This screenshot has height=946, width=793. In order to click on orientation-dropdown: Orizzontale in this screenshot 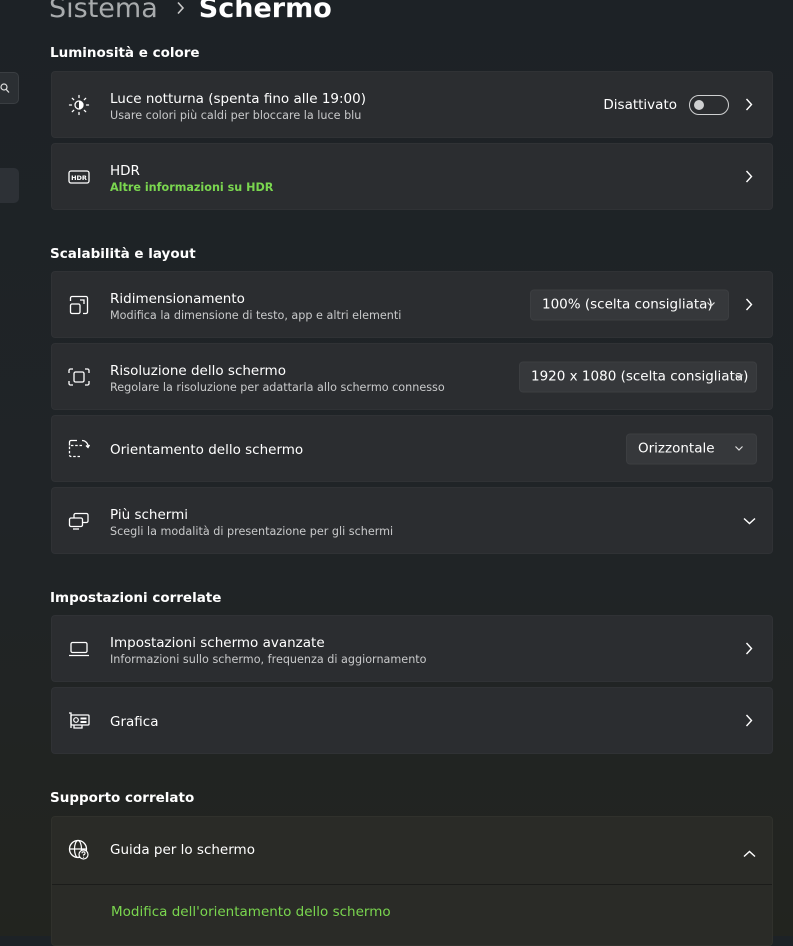, I will do `click(691, 448)`.